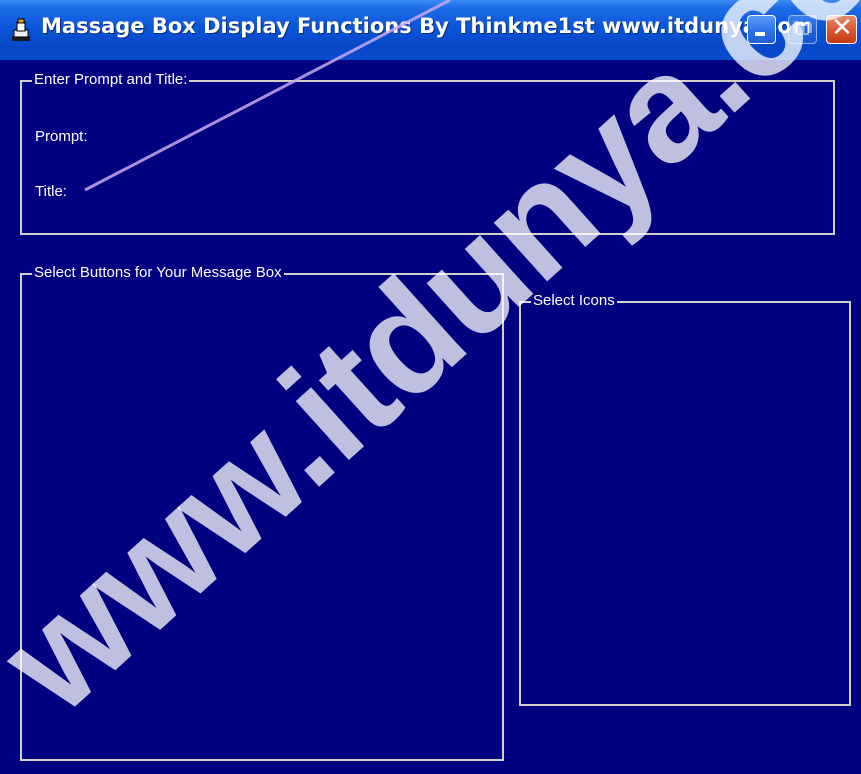 This screenshot has height=774, width=861. What do you see at coordinates (574, 301) in the screenshot?
I see `icons-group-label: Select Icons` at bounding box center [574, 301].